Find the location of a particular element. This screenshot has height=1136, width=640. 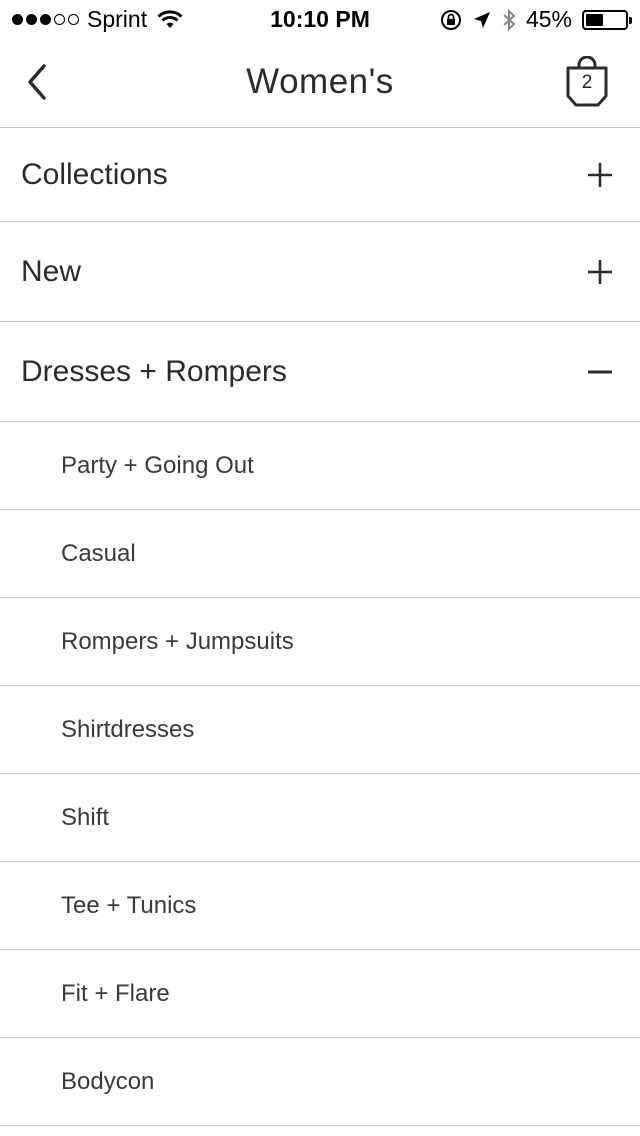

cart-count-badge: 2 is located at coordinates (587, 82).